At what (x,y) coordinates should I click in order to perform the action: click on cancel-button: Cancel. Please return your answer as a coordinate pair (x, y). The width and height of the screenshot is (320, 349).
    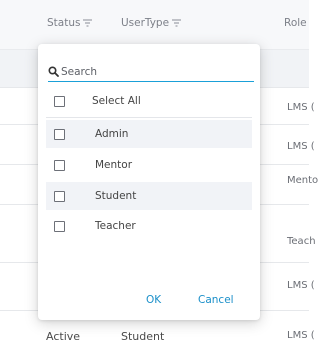
    Looking at the image, I should click on (216, 300).